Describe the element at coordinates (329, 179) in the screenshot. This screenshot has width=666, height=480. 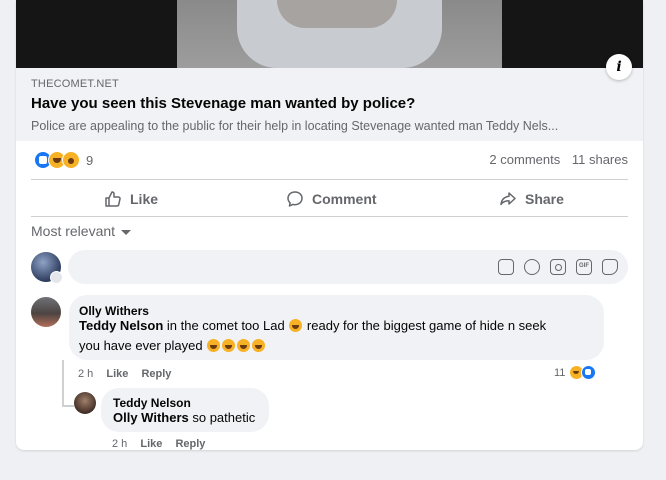
I see `divider-top` at that location.